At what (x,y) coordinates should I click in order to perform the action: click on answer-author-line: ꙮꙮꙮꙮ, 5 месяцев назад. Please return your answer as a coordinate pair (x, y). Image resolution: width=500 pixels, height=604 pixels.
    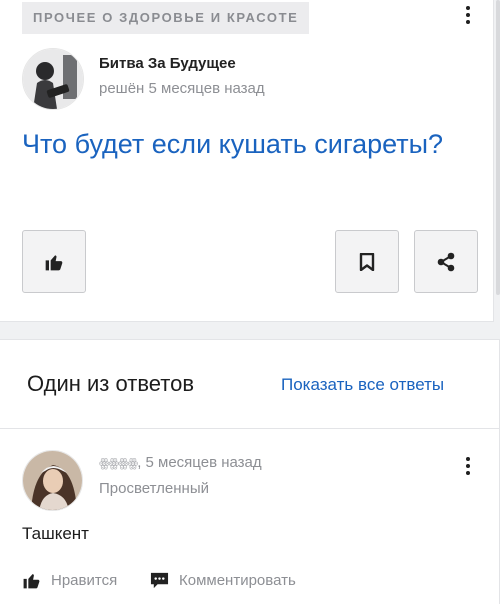
    Looking at the image, I should click on (180, 462).